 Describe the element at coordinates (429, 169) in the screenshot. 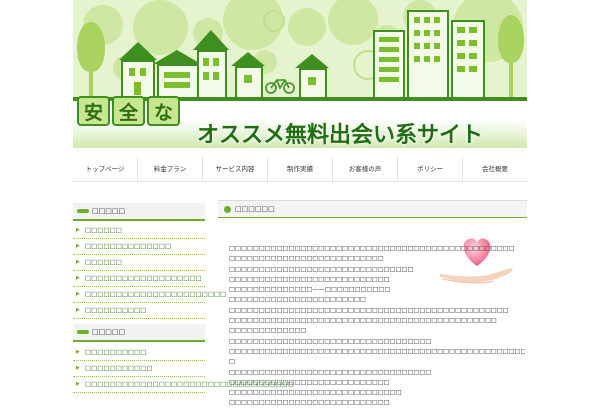

I see `nav-item-policy: ポリシー` at that location.